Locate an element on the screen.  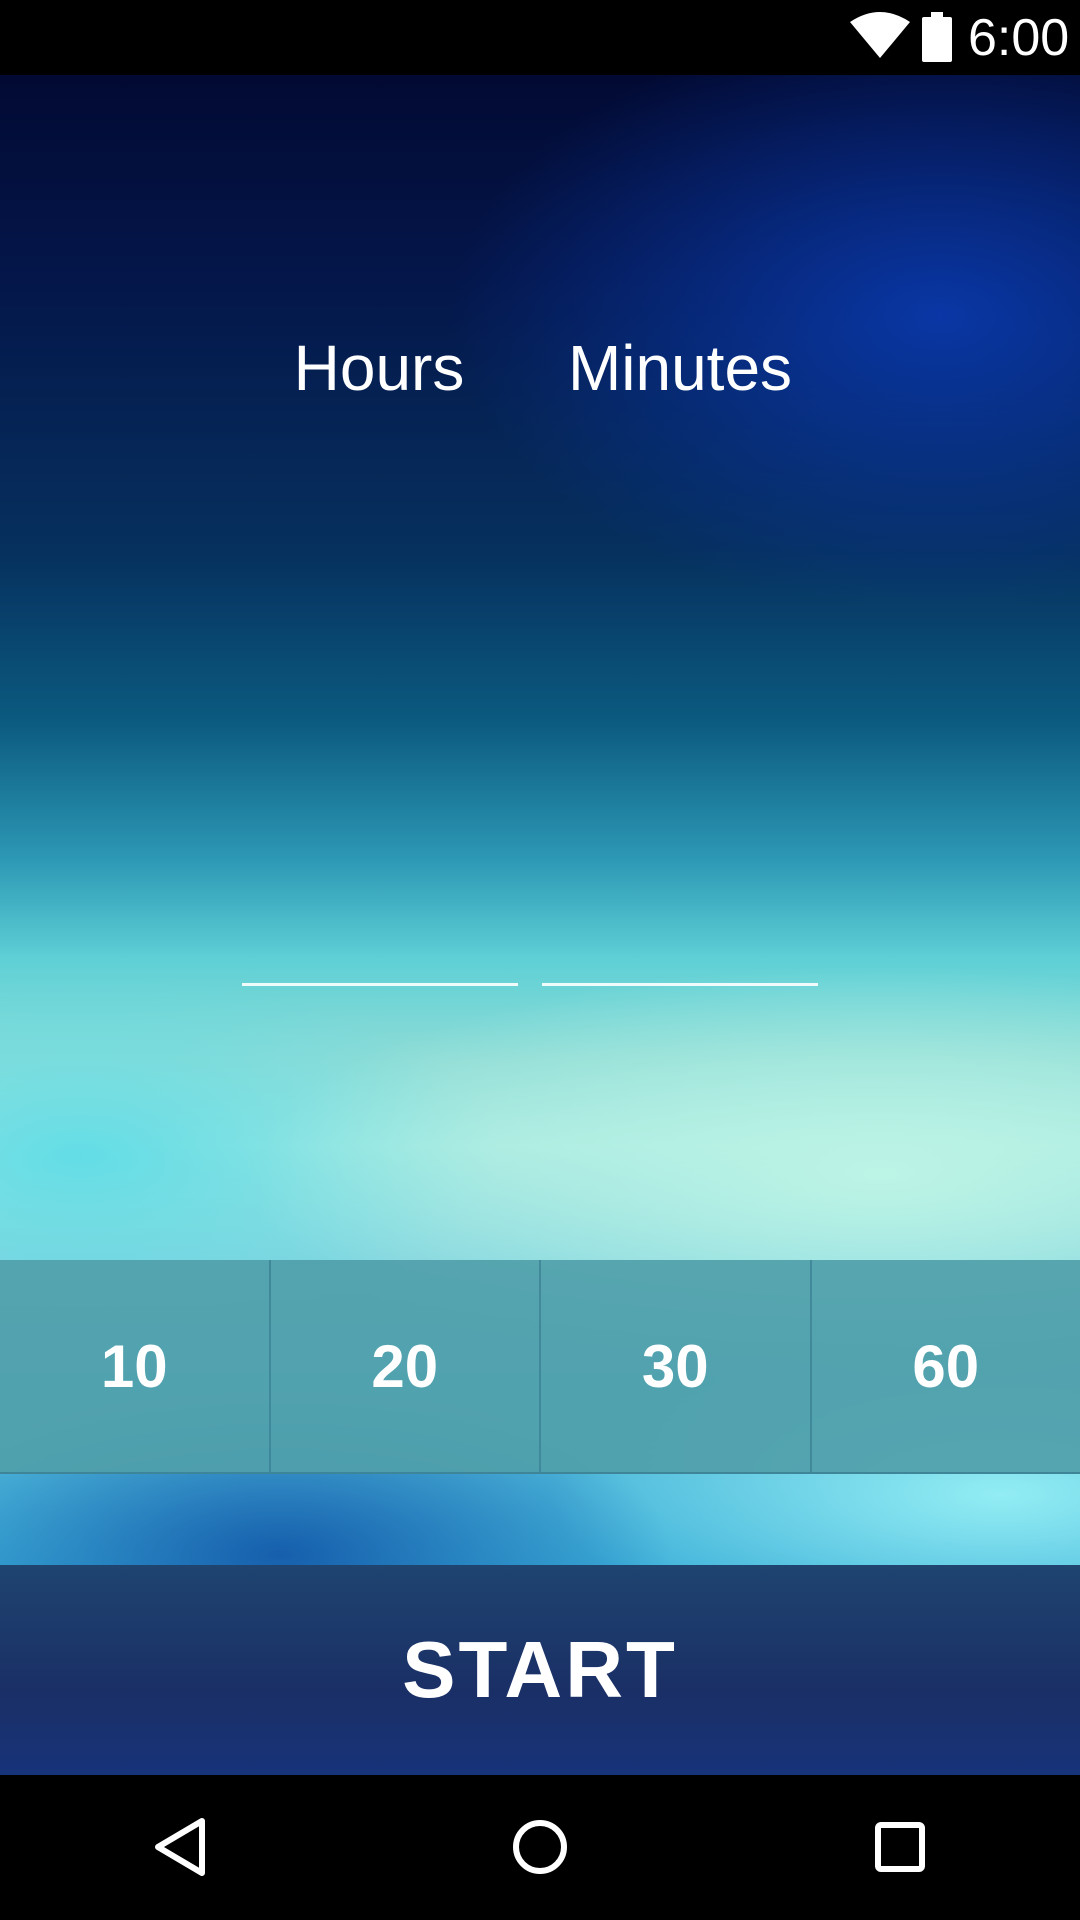
hours-input is located at coordinates (380, 942).